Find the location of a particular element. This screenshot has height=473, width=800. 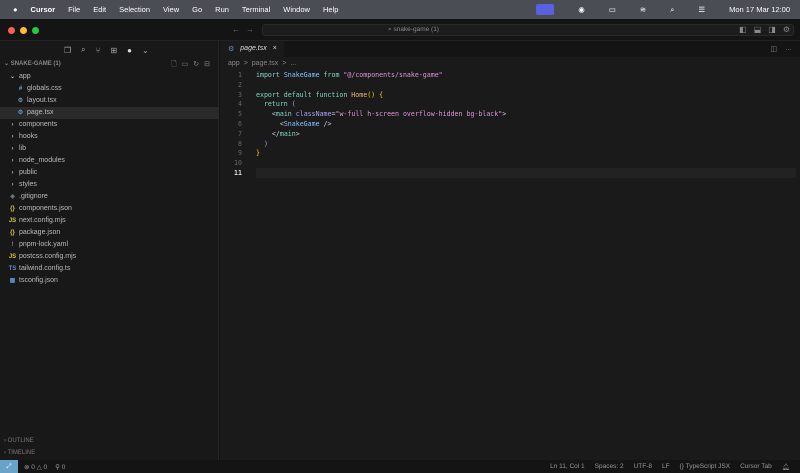

tree-item: ◈ .gitignore is located at coordinates (109, 197).